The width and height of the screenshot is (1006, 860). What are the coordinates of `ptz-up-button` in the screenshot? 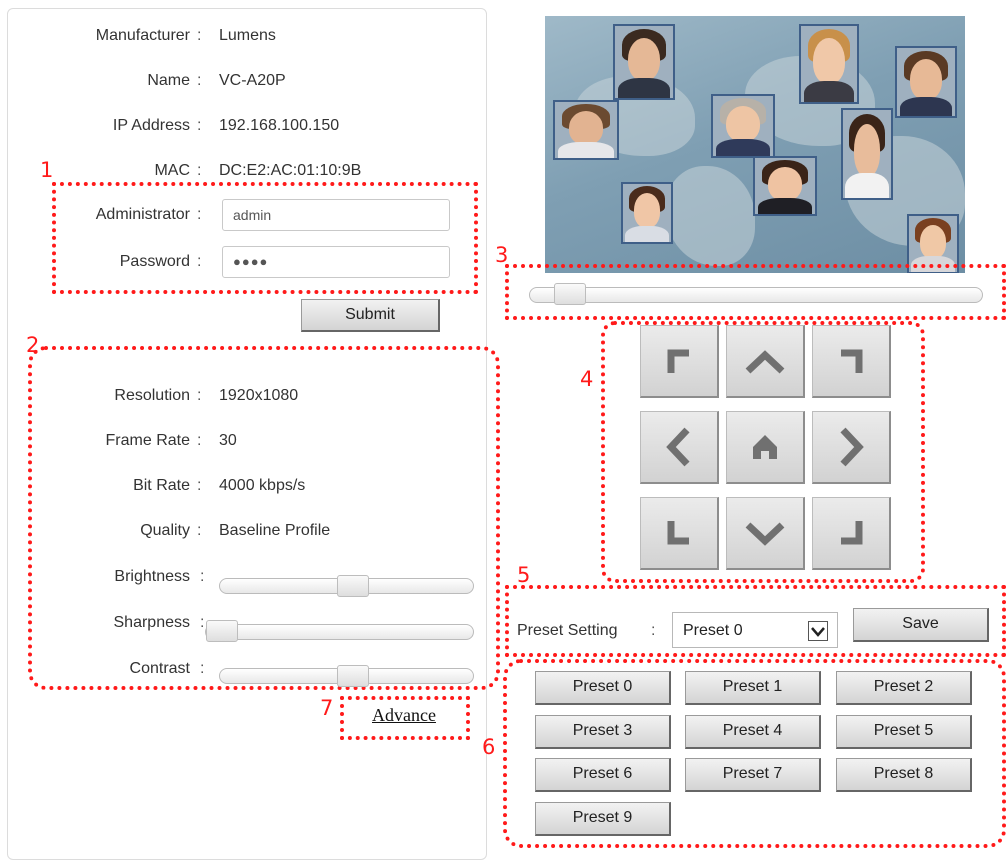 It's located at (765, 361).